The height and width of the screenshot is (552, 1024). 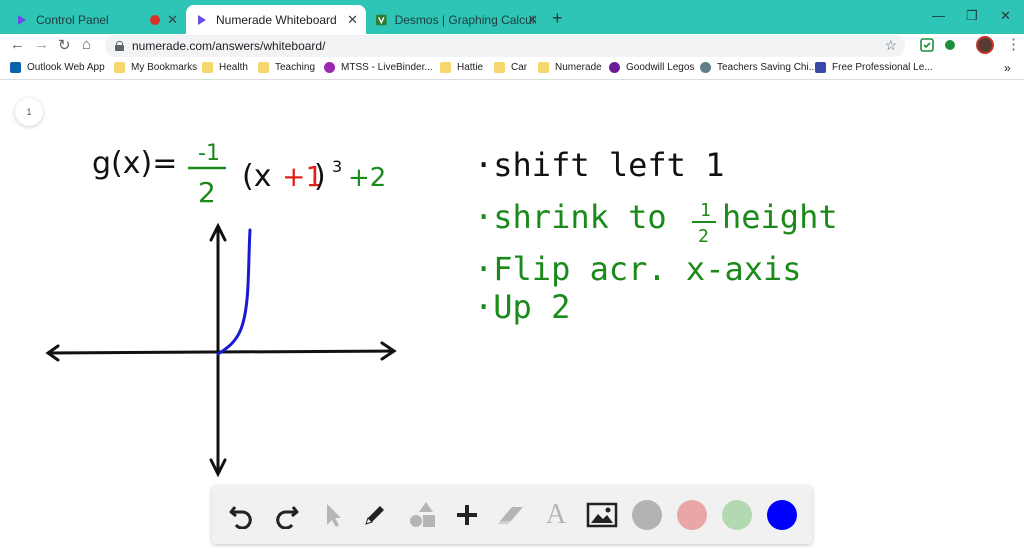 I want to click on bookmark-label: Outlook Web App, so click(x=66, y=67).